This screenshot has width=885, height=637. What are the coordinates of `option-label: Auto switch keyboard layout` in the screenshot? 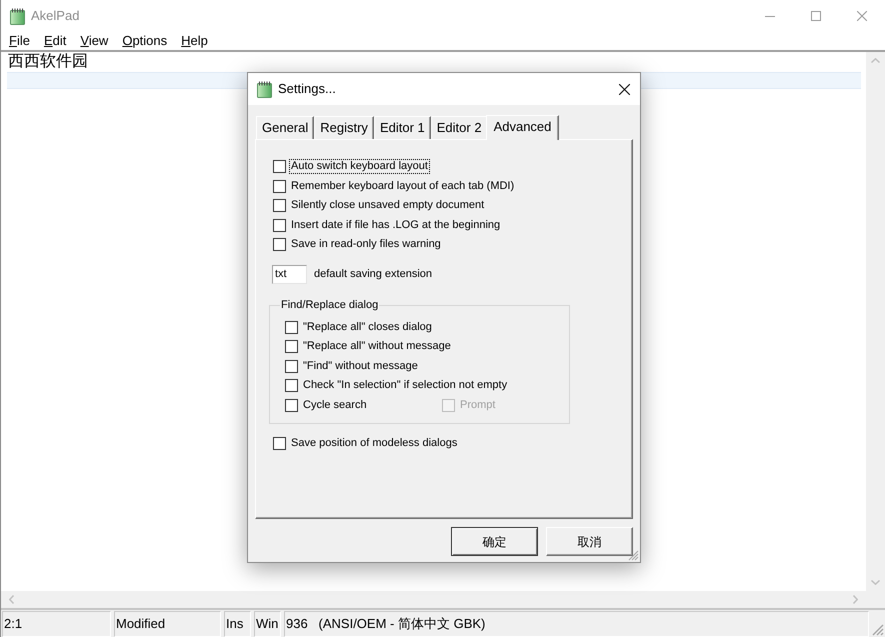 It's located at (359, 167).